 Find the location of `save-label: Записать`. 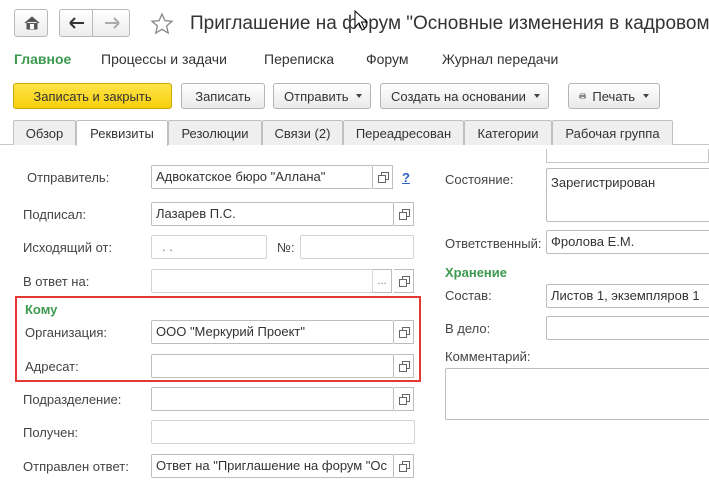

save-label: Записать is located at coordinates (223, 96).